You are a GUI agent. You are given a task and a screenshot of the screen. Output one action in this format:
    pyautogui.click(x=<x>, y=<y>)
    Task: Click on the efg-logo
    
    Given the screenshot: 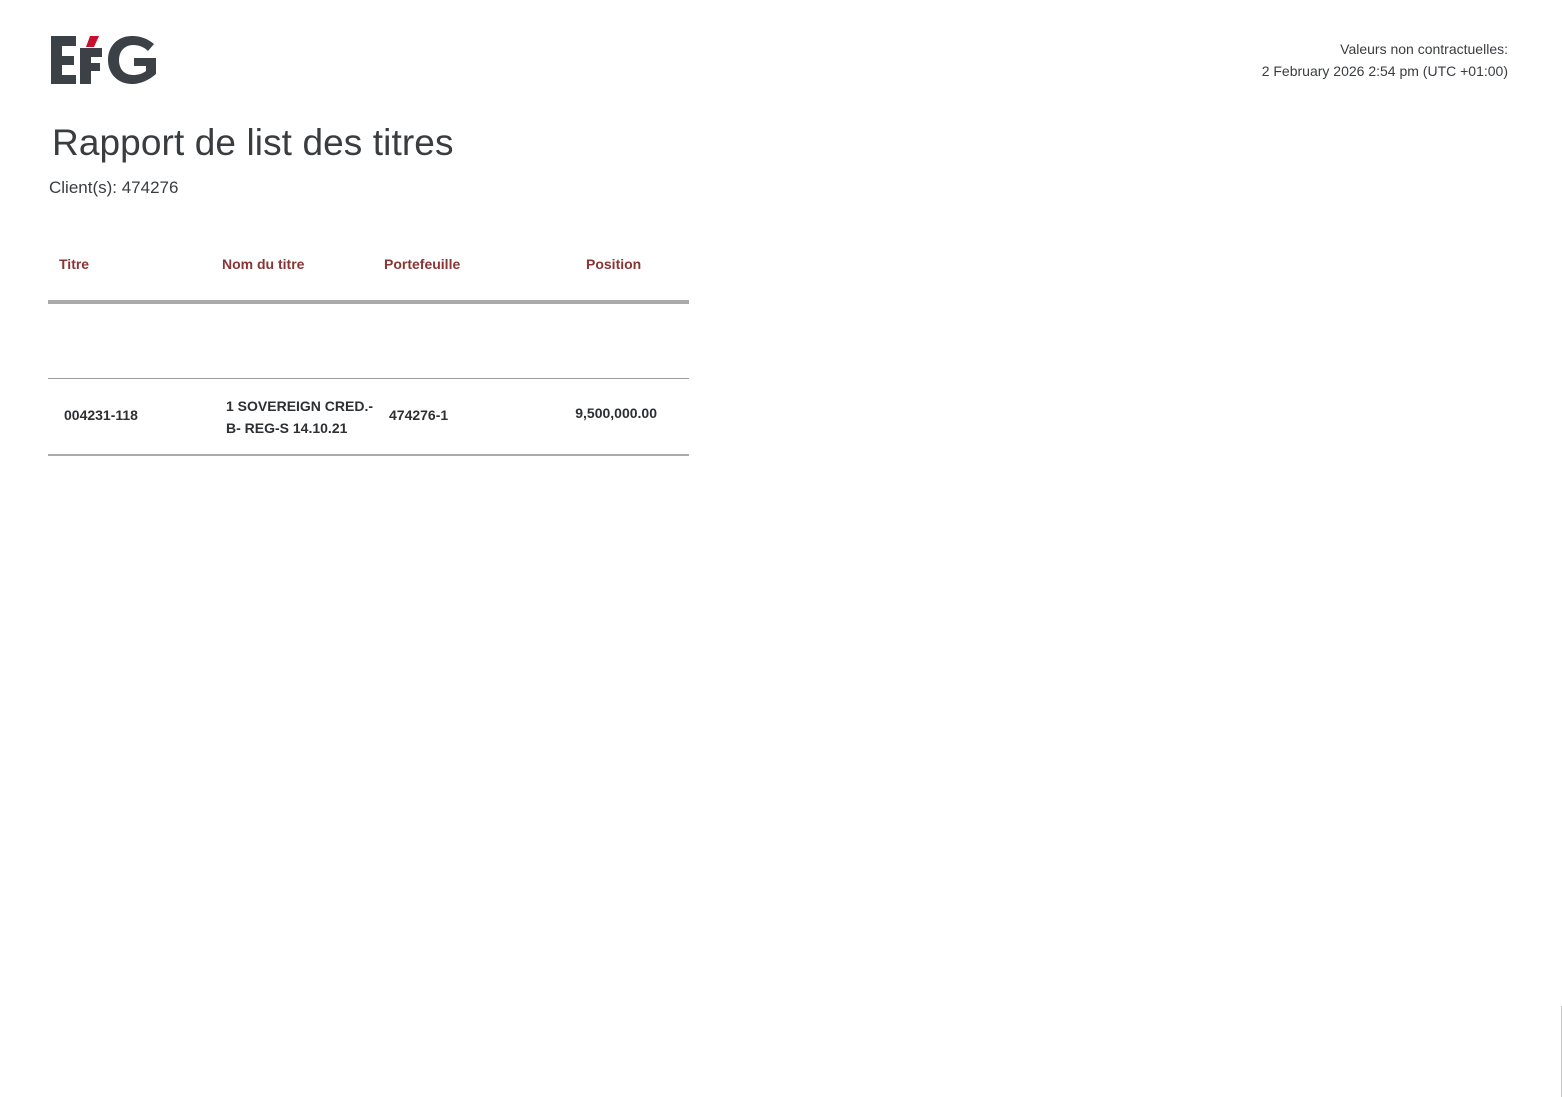 What is the action you would take?
    pyautogui.click(x=105, y=60)
    